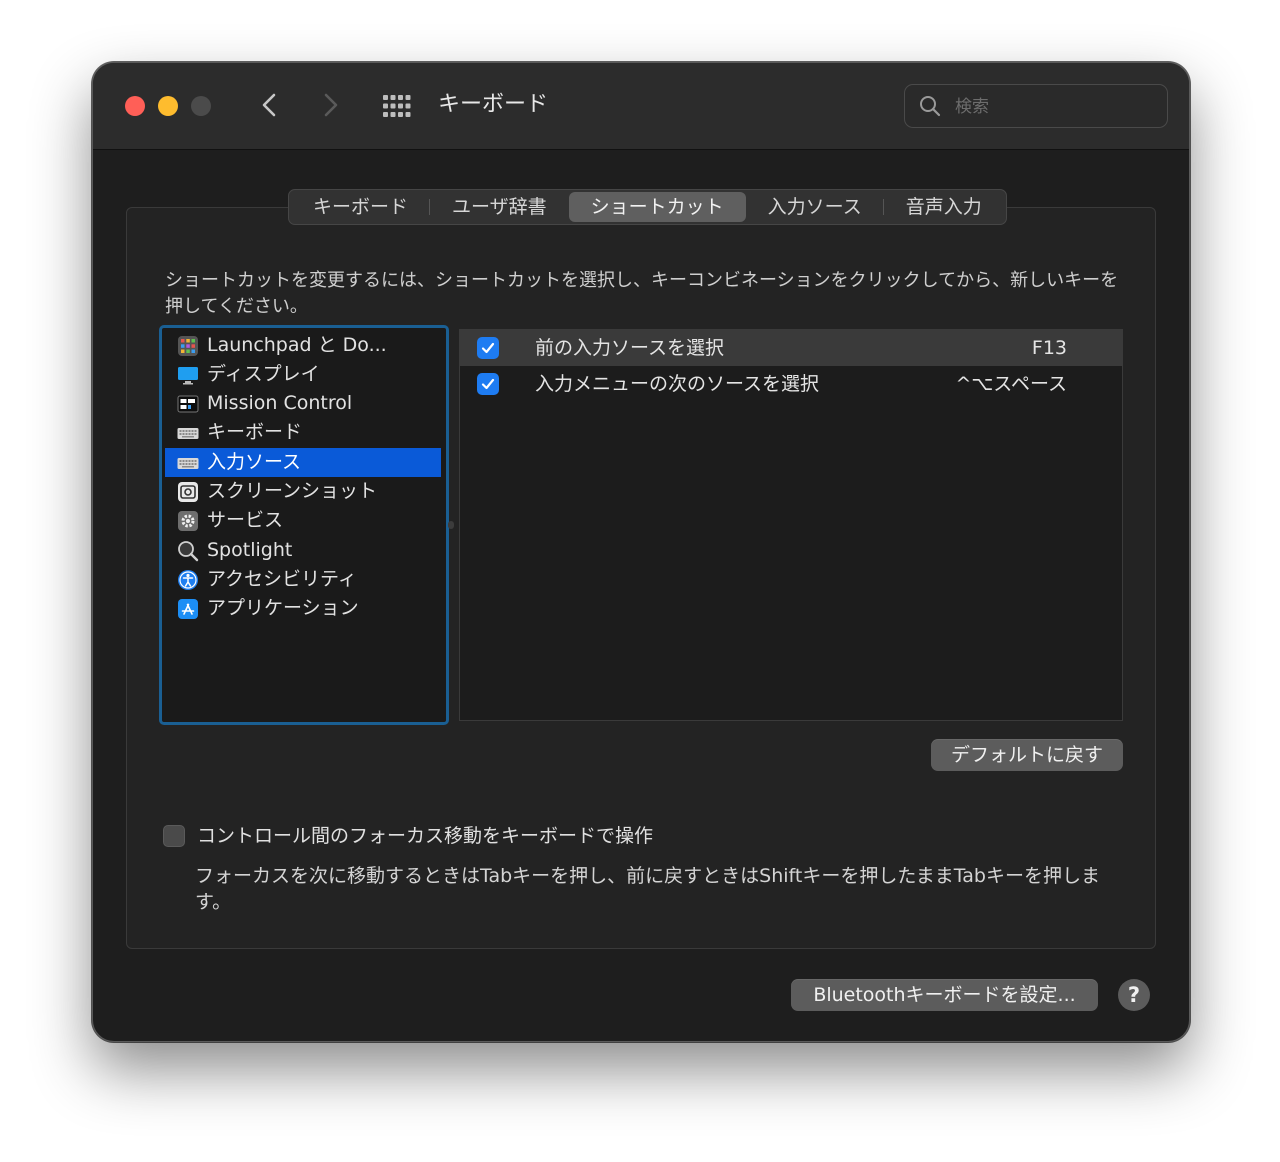 The width and height of the screenshot is (1280, 1162). I want to click on keyboard-navigation-checkbox, so click(174, 836).